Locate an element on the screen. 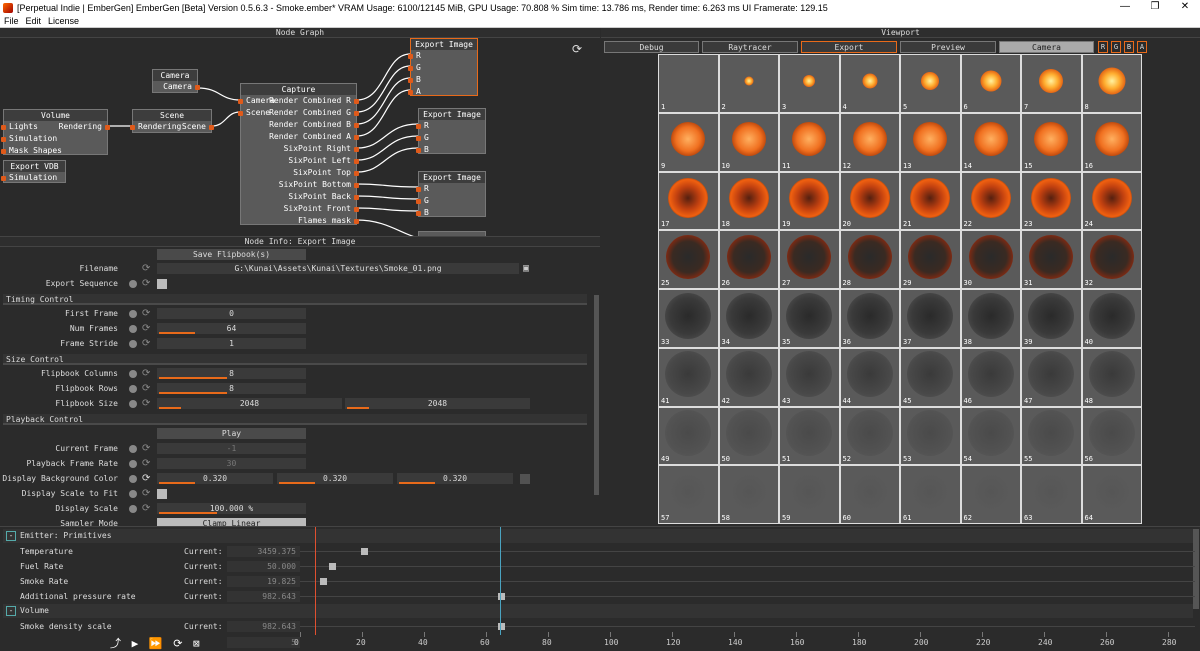  frame-stride-field: 1 is located at coordinates (231, 343).